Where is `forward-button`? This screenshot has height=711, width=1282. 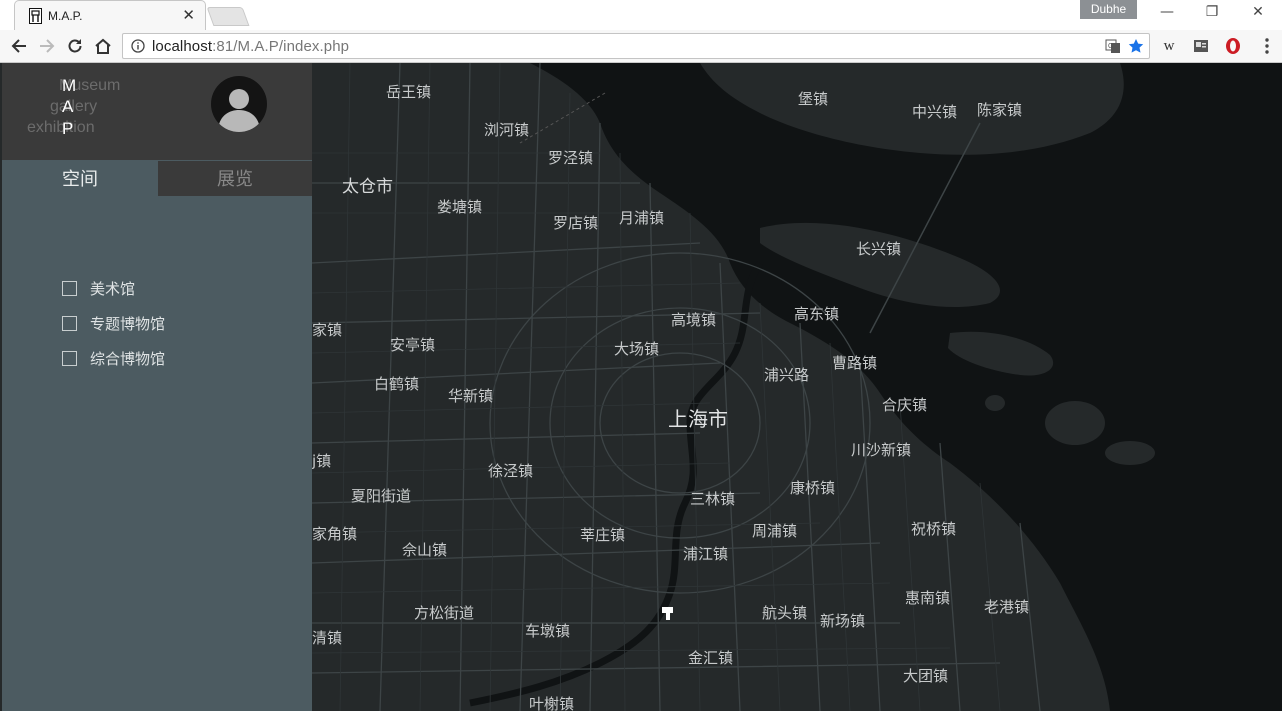
forward-button is located at coordinates (47, 46).